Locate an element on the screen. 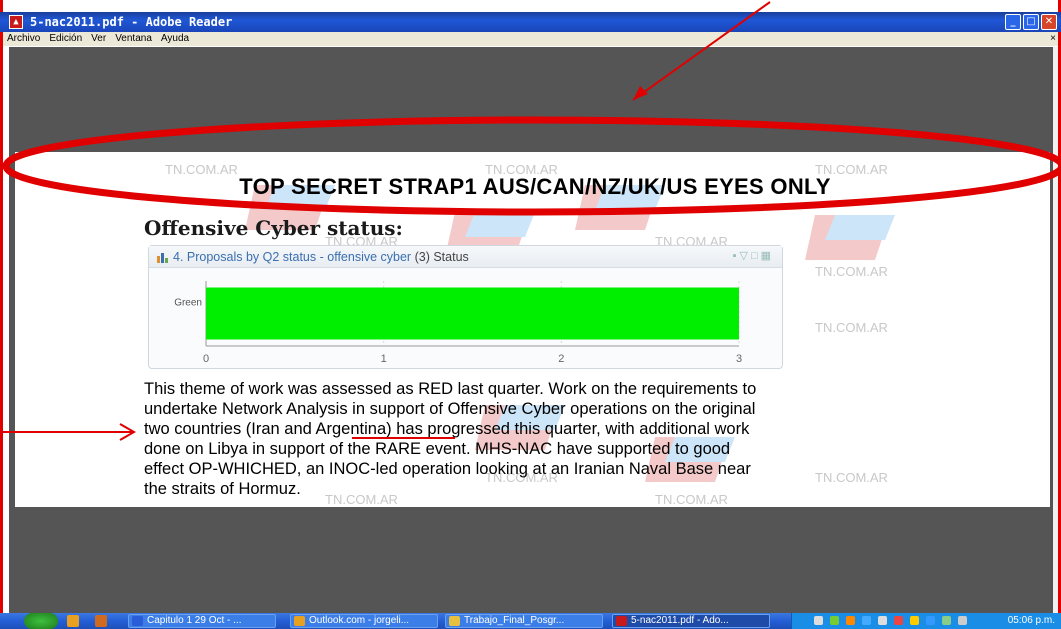  minimize-button: _ is located at coordinates (1013, 22).